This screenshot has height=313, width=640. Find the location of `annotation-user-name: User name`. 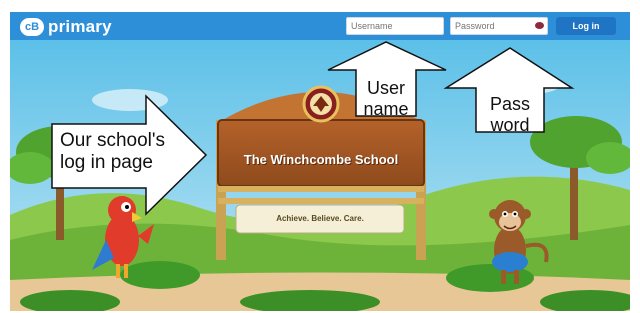

annotation-user-name: User name is located at coordinates (386, 98).